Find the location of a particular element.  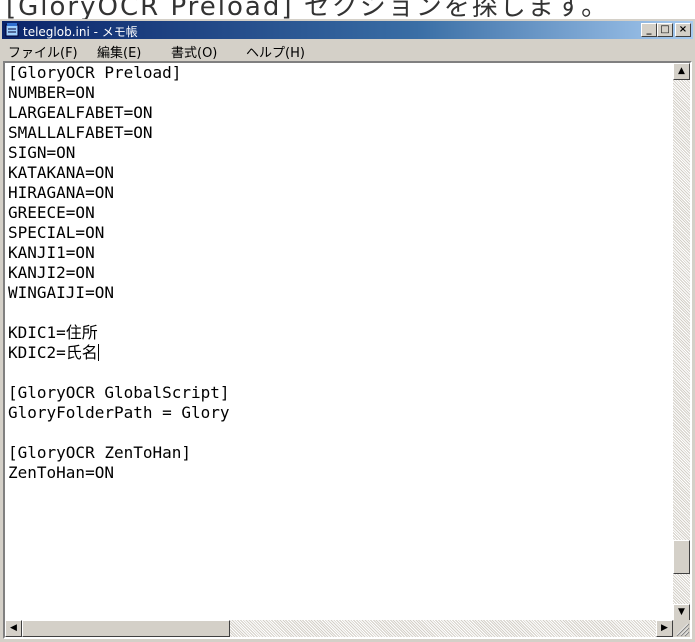

editor-line: SPECIAL=ON is located at coordinates (56, 232).